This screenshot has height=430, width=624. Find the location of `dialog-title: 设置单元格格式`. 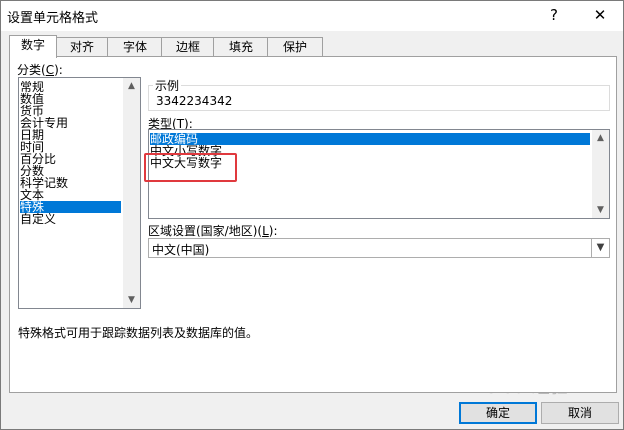

dialog-title: 设置单元格格式 is located at coordinates (53, 18).